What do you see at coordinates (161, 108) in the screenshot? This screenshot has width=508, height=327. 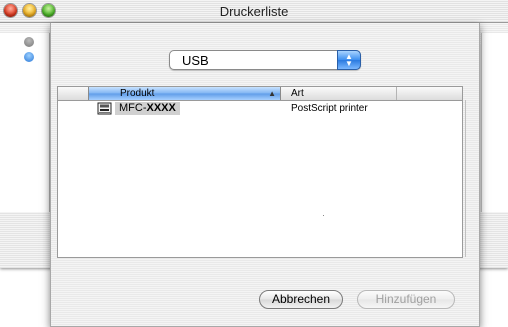 I see `product-name-model: XXXX` at bounding box center [161, 108].